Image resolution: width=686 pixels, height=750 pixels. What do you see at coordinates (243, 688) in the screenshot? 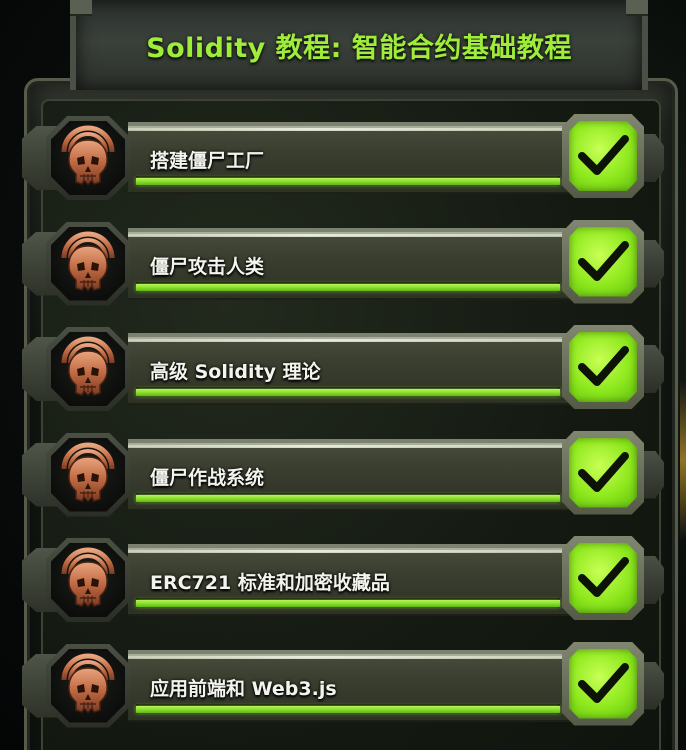
I see `lesson-title: 应用前端和 Web3.js` at bounding box center [243, 688].